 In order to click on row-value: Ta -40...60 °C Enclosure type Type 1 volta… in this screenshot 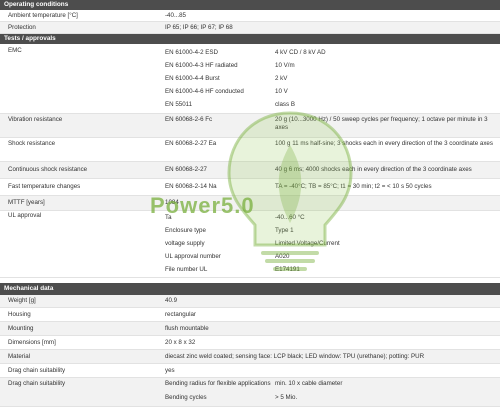, I will do `click(332, 243)`.